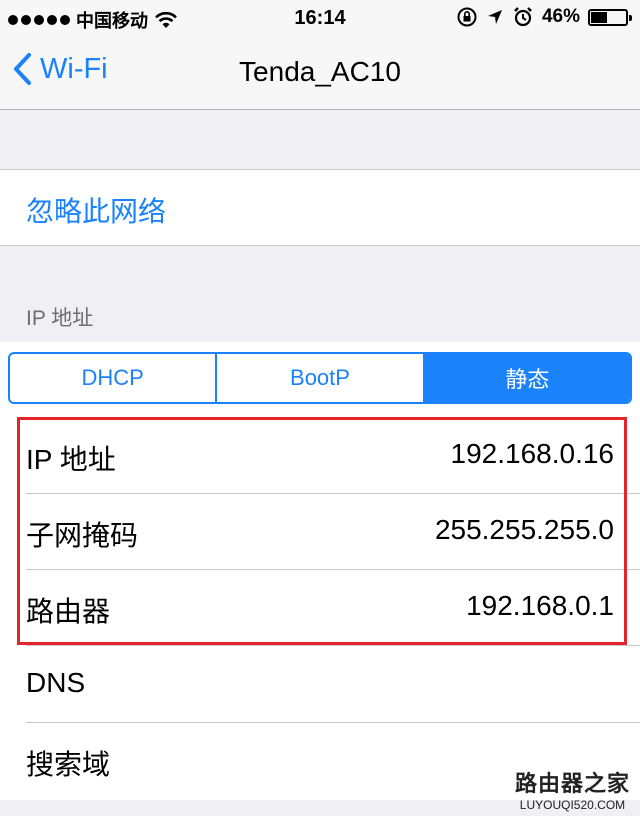  I want to click on section-header-ip: IP 地址, so click(60, 318).